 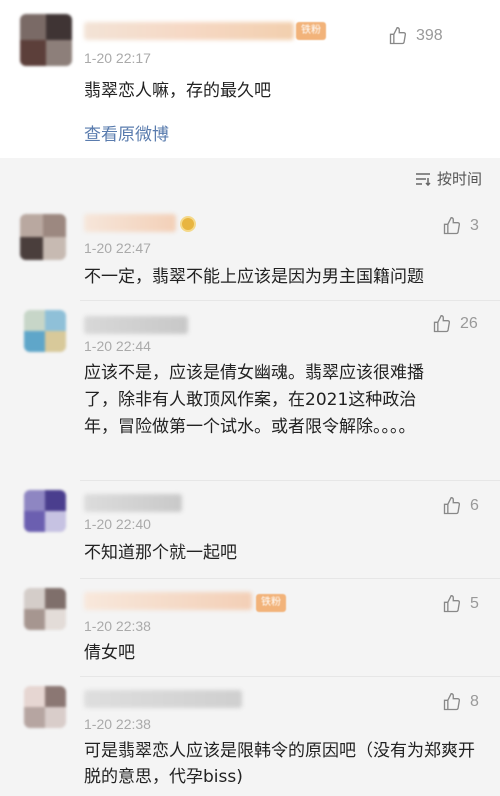 I want to click on view-original-weibo-link: 查看原微博, so click(x=126, y=132).